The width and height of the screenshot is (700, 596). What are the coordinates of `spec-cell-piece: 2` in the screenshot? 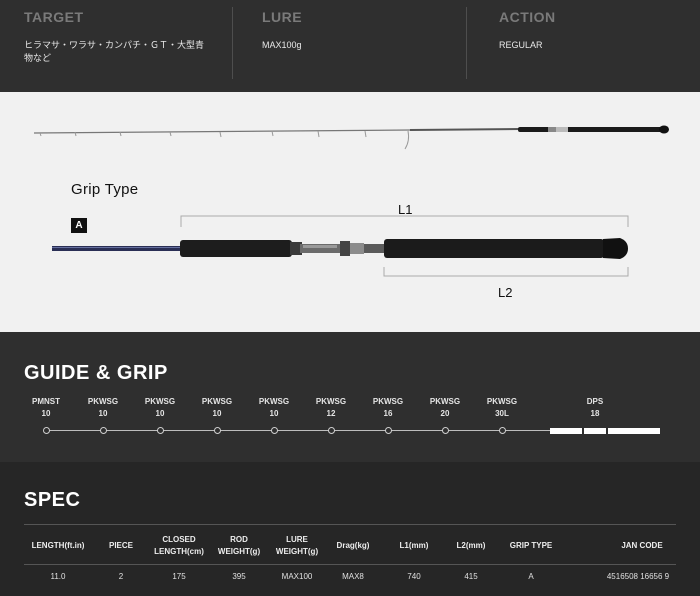 It's located at (121, 576).